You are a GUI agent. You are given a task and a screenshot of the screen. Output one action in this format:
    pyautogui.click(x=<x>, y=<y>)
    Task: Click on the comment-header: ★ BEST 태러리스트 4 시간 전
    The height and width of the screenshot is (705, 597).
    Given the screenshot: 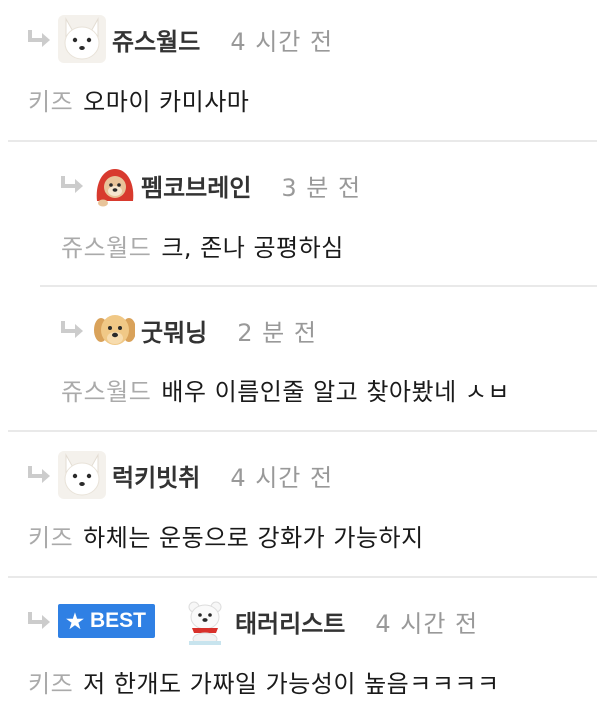 What is the action you would take?
    pyautogui.click(x=252, y=621)
    